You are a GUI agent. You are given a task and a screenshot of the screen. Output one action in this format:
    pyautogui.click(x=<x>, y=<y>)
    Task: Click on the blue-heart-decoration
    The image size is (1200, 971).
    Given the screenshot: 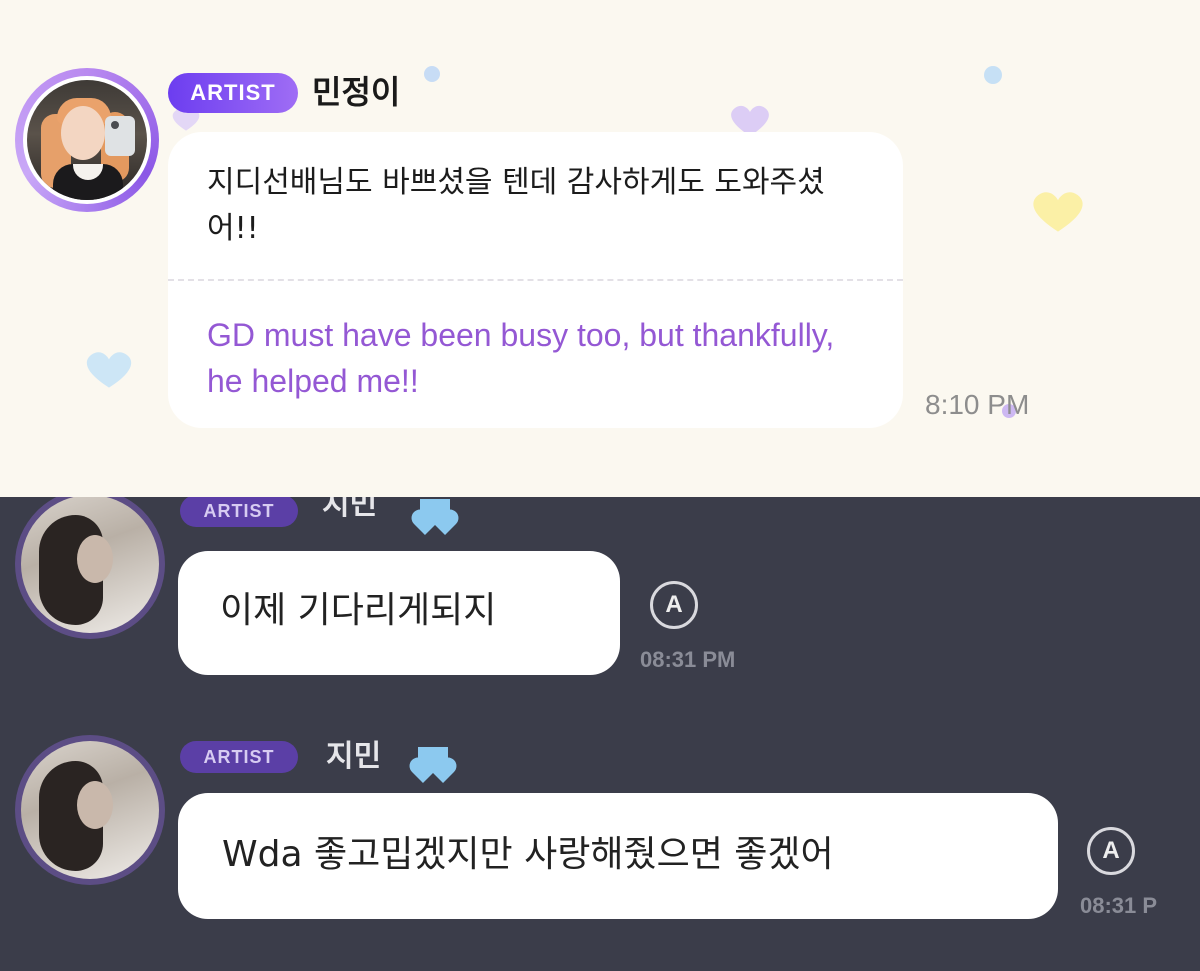 What is the action you would take?
    pyautogui.click(x=109, y=370)
    